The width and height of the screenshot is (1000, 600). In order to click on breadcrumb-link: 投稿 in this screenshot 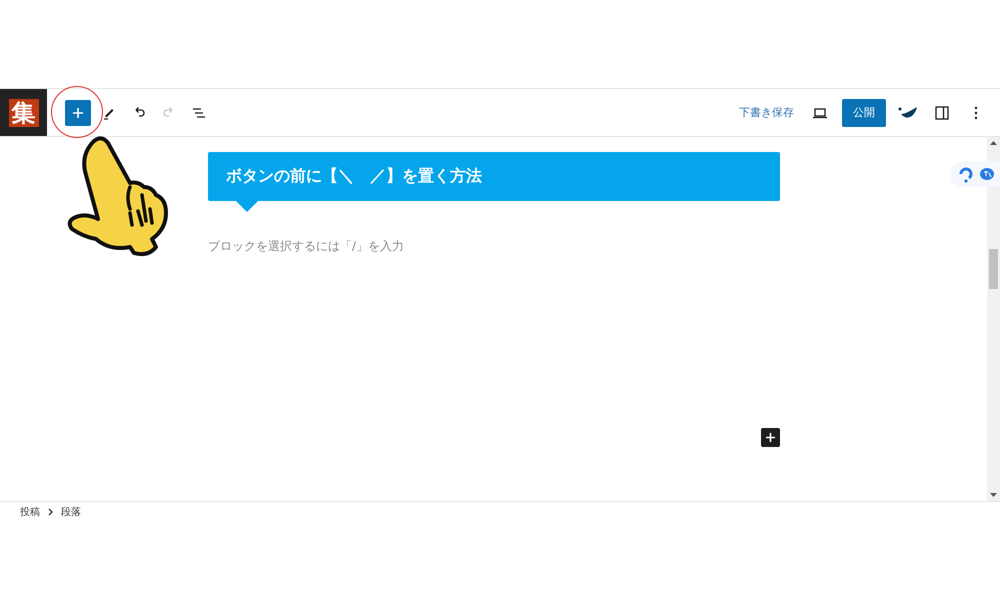, I will do `click(30, 512)`.